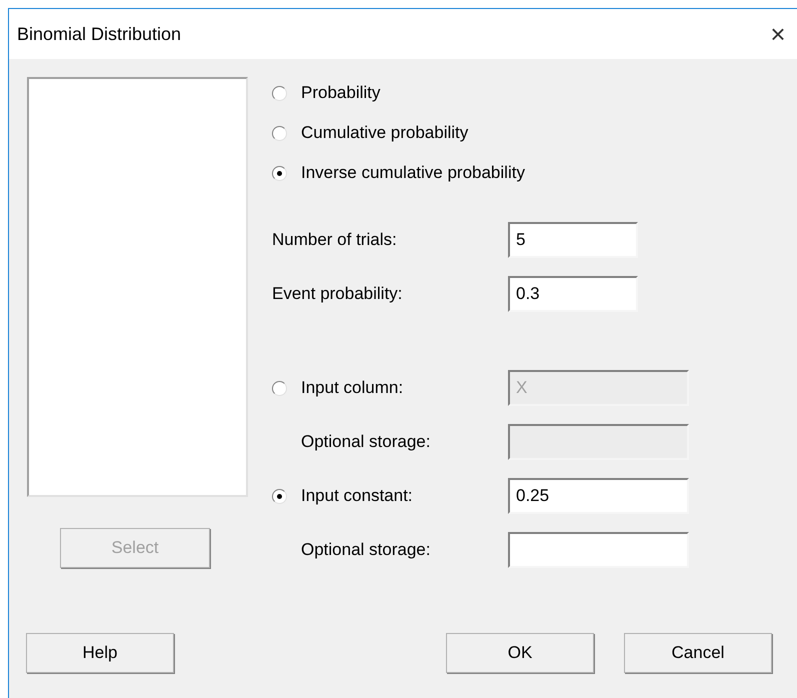  I want to click on dialog-button: OK, so click(520, 653).